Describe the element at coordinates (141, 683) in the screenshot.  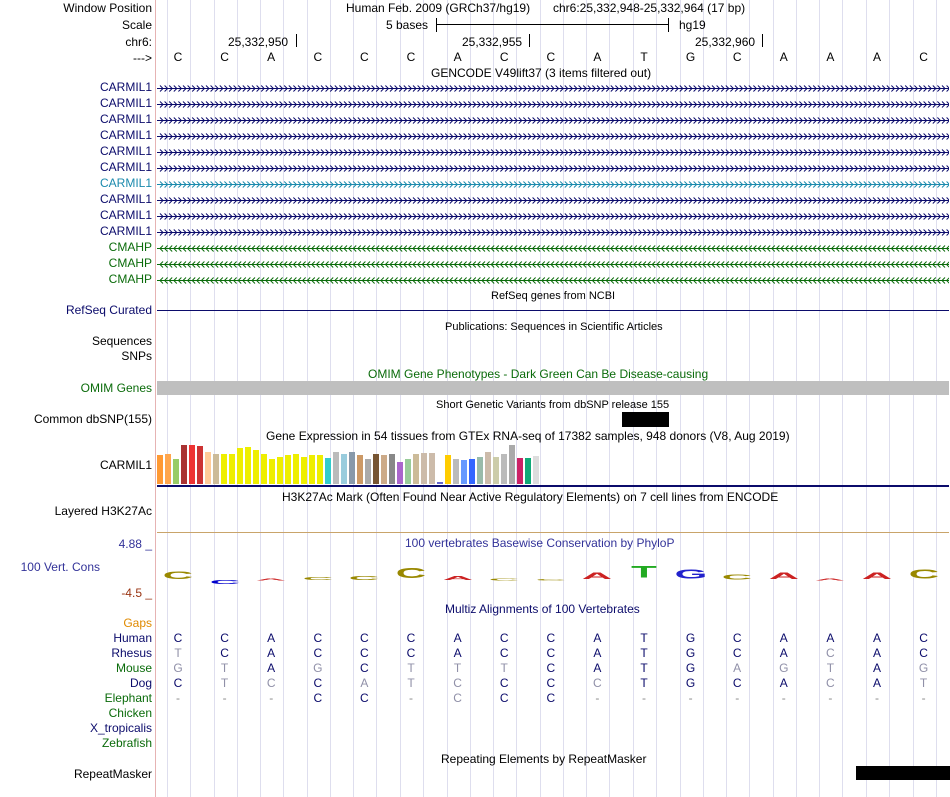
I see `species-label-dog: Dog` at that location.